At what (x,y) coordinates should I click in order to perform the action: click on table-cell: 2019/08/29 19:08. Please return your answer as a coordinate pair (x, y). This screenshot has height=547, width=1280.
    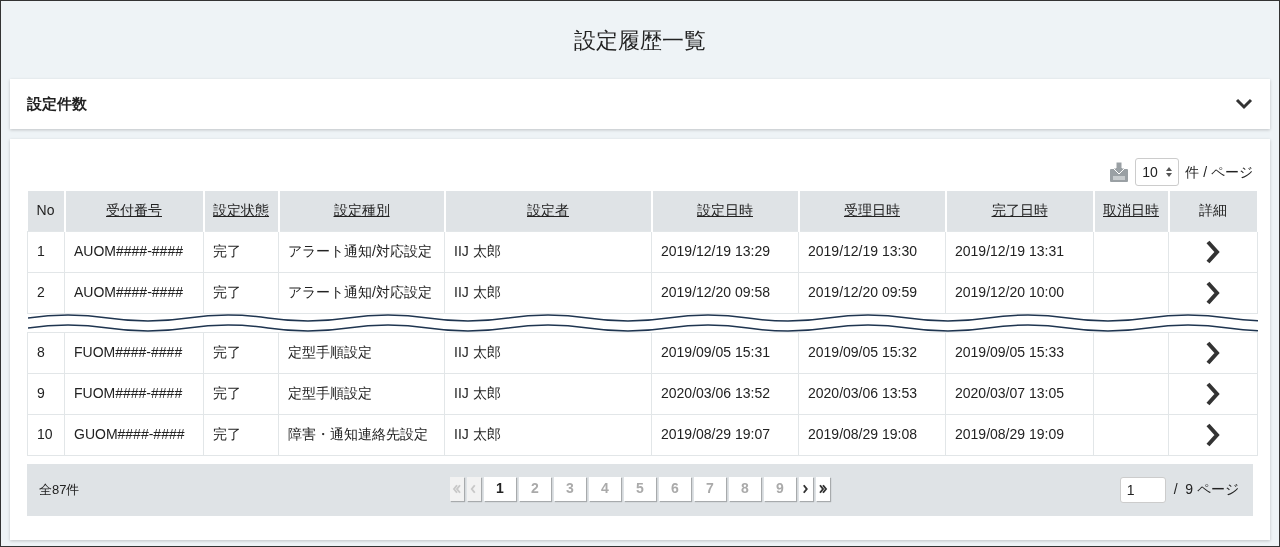
    Looking at the image, I should click on (872, 434).